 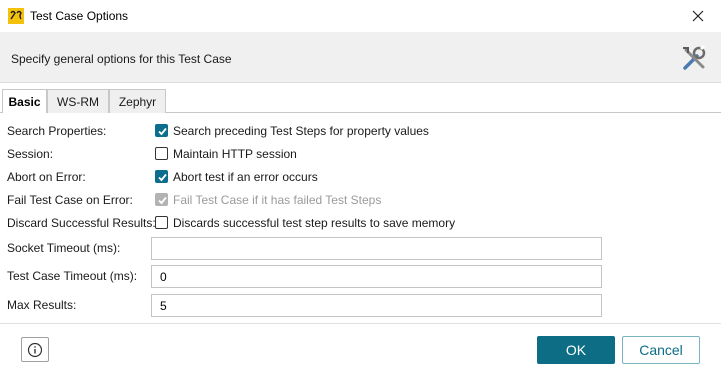 I want to click on session-label: Session:, so click(x=30, y=154).